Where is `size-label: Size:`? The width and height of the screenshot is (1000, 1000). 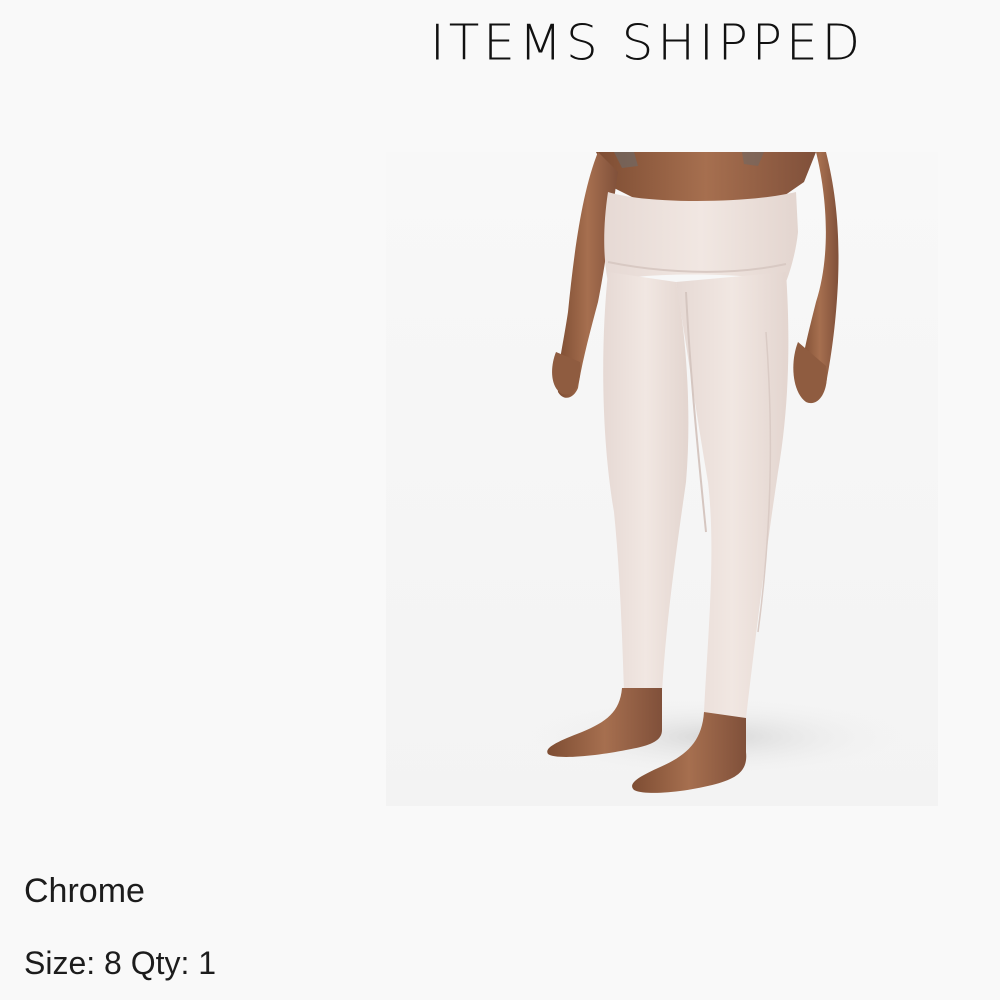 size-label: Size: is located at coordinates (60, 963).